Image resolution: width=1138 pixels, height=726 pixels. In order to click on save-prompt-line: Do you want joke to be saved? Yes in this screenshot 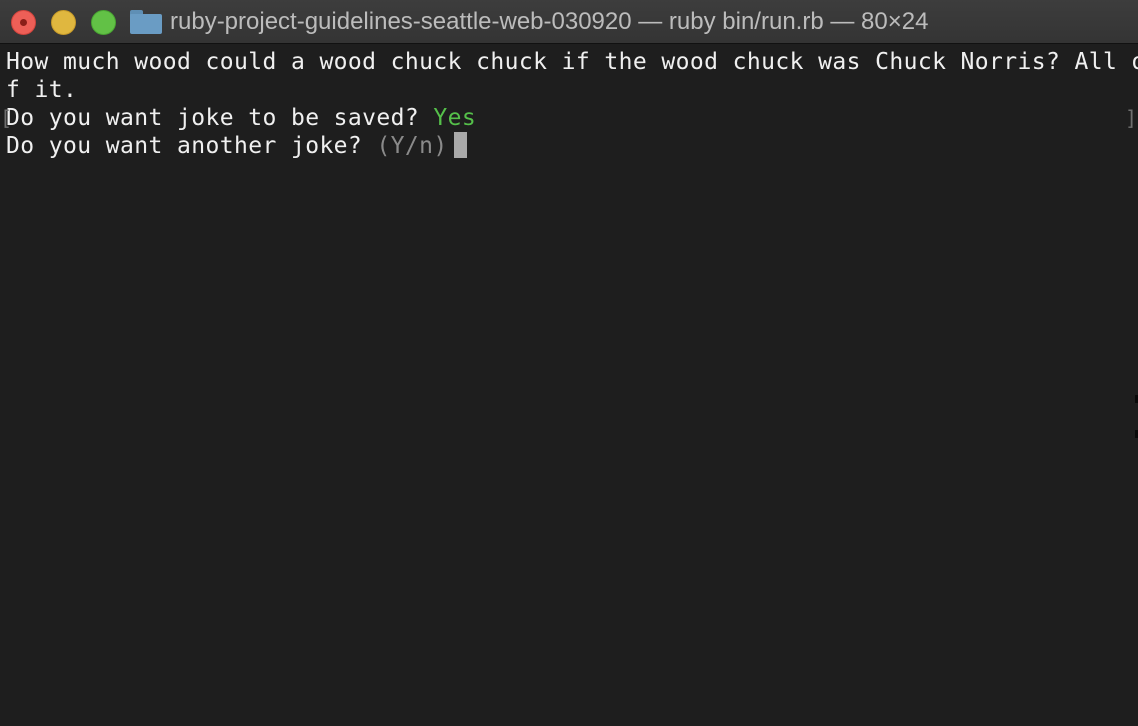, I will do `click(572, 118)`.